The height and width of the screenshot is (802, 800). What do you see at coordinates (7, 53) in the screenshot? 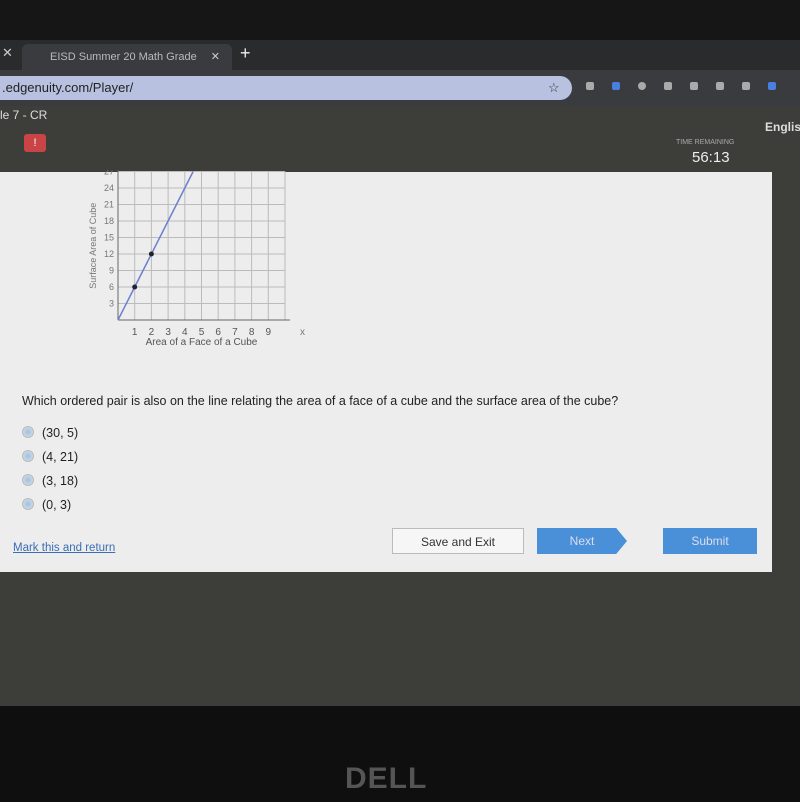
I see `close-icon: ✕` at bounding box center [7, 53].